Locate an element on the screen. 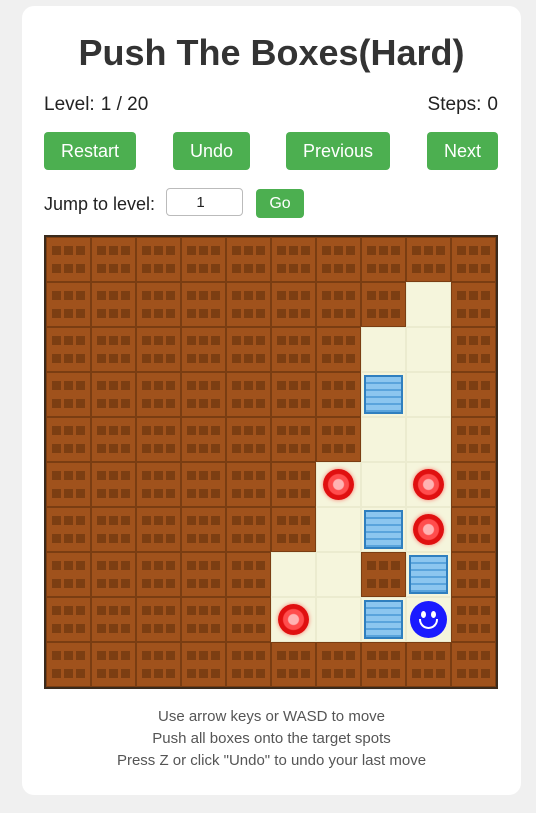  level-number-input is located at coordinates (204, 202).